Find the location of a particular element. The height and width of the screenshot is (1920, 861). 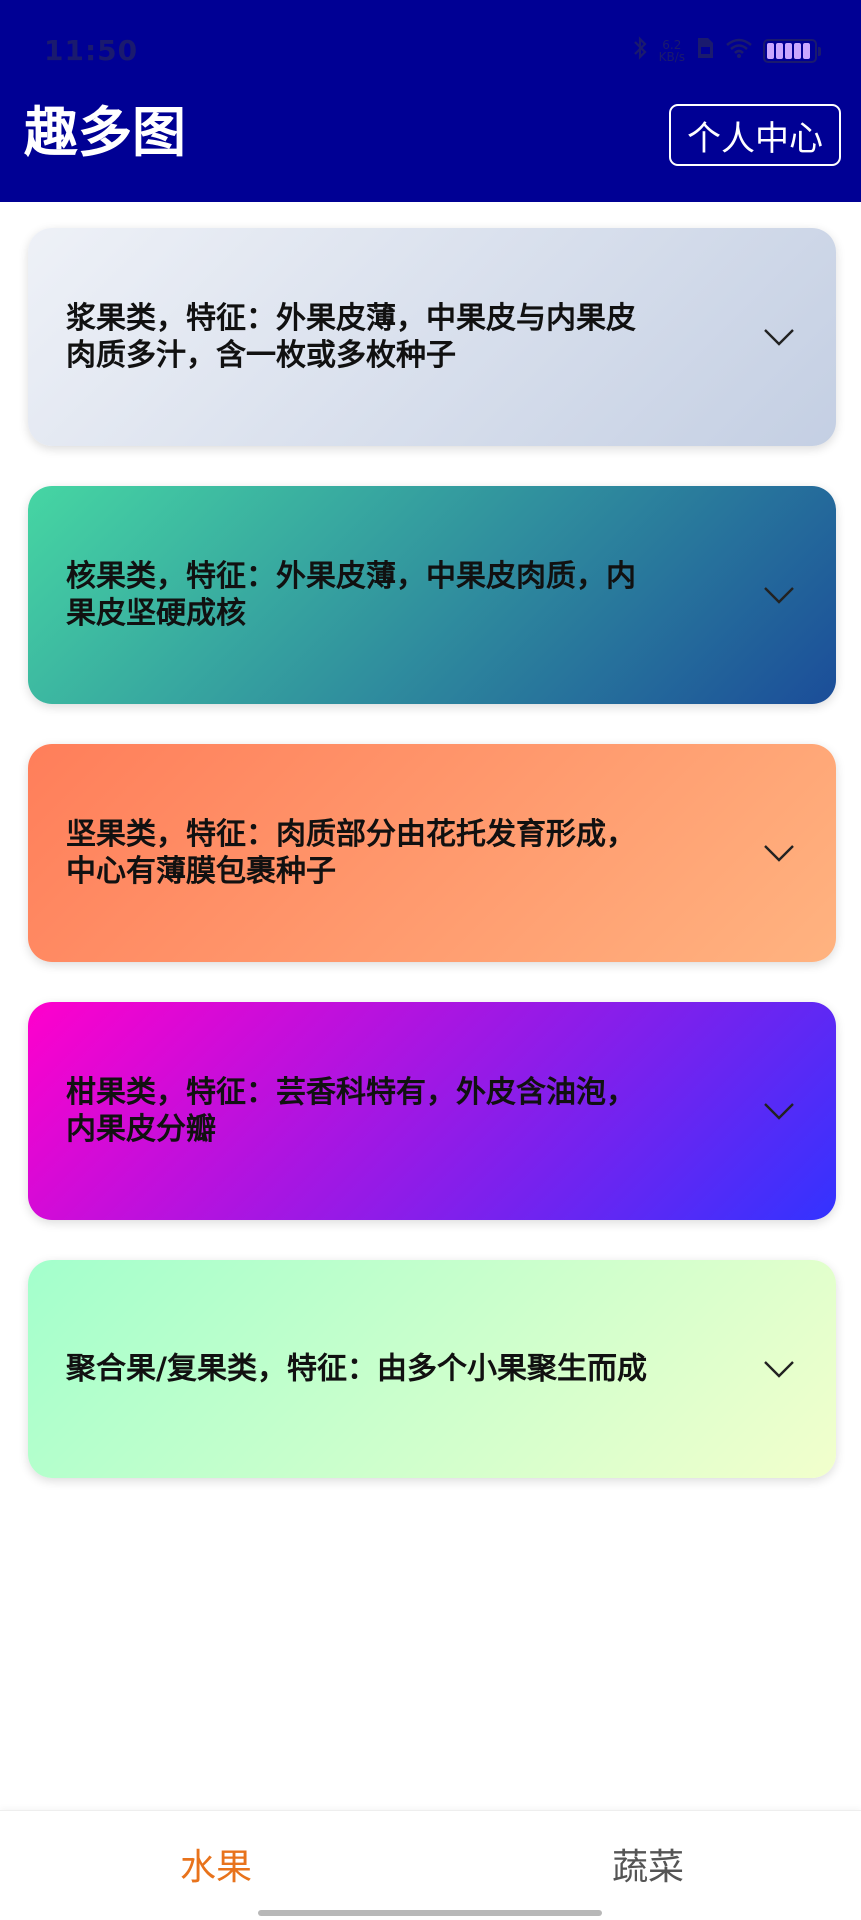

category-card: 柑果类，特征：芸香科特有，外皮含油泡，内果皮分瓣 is located at coordinates (432, 1111).